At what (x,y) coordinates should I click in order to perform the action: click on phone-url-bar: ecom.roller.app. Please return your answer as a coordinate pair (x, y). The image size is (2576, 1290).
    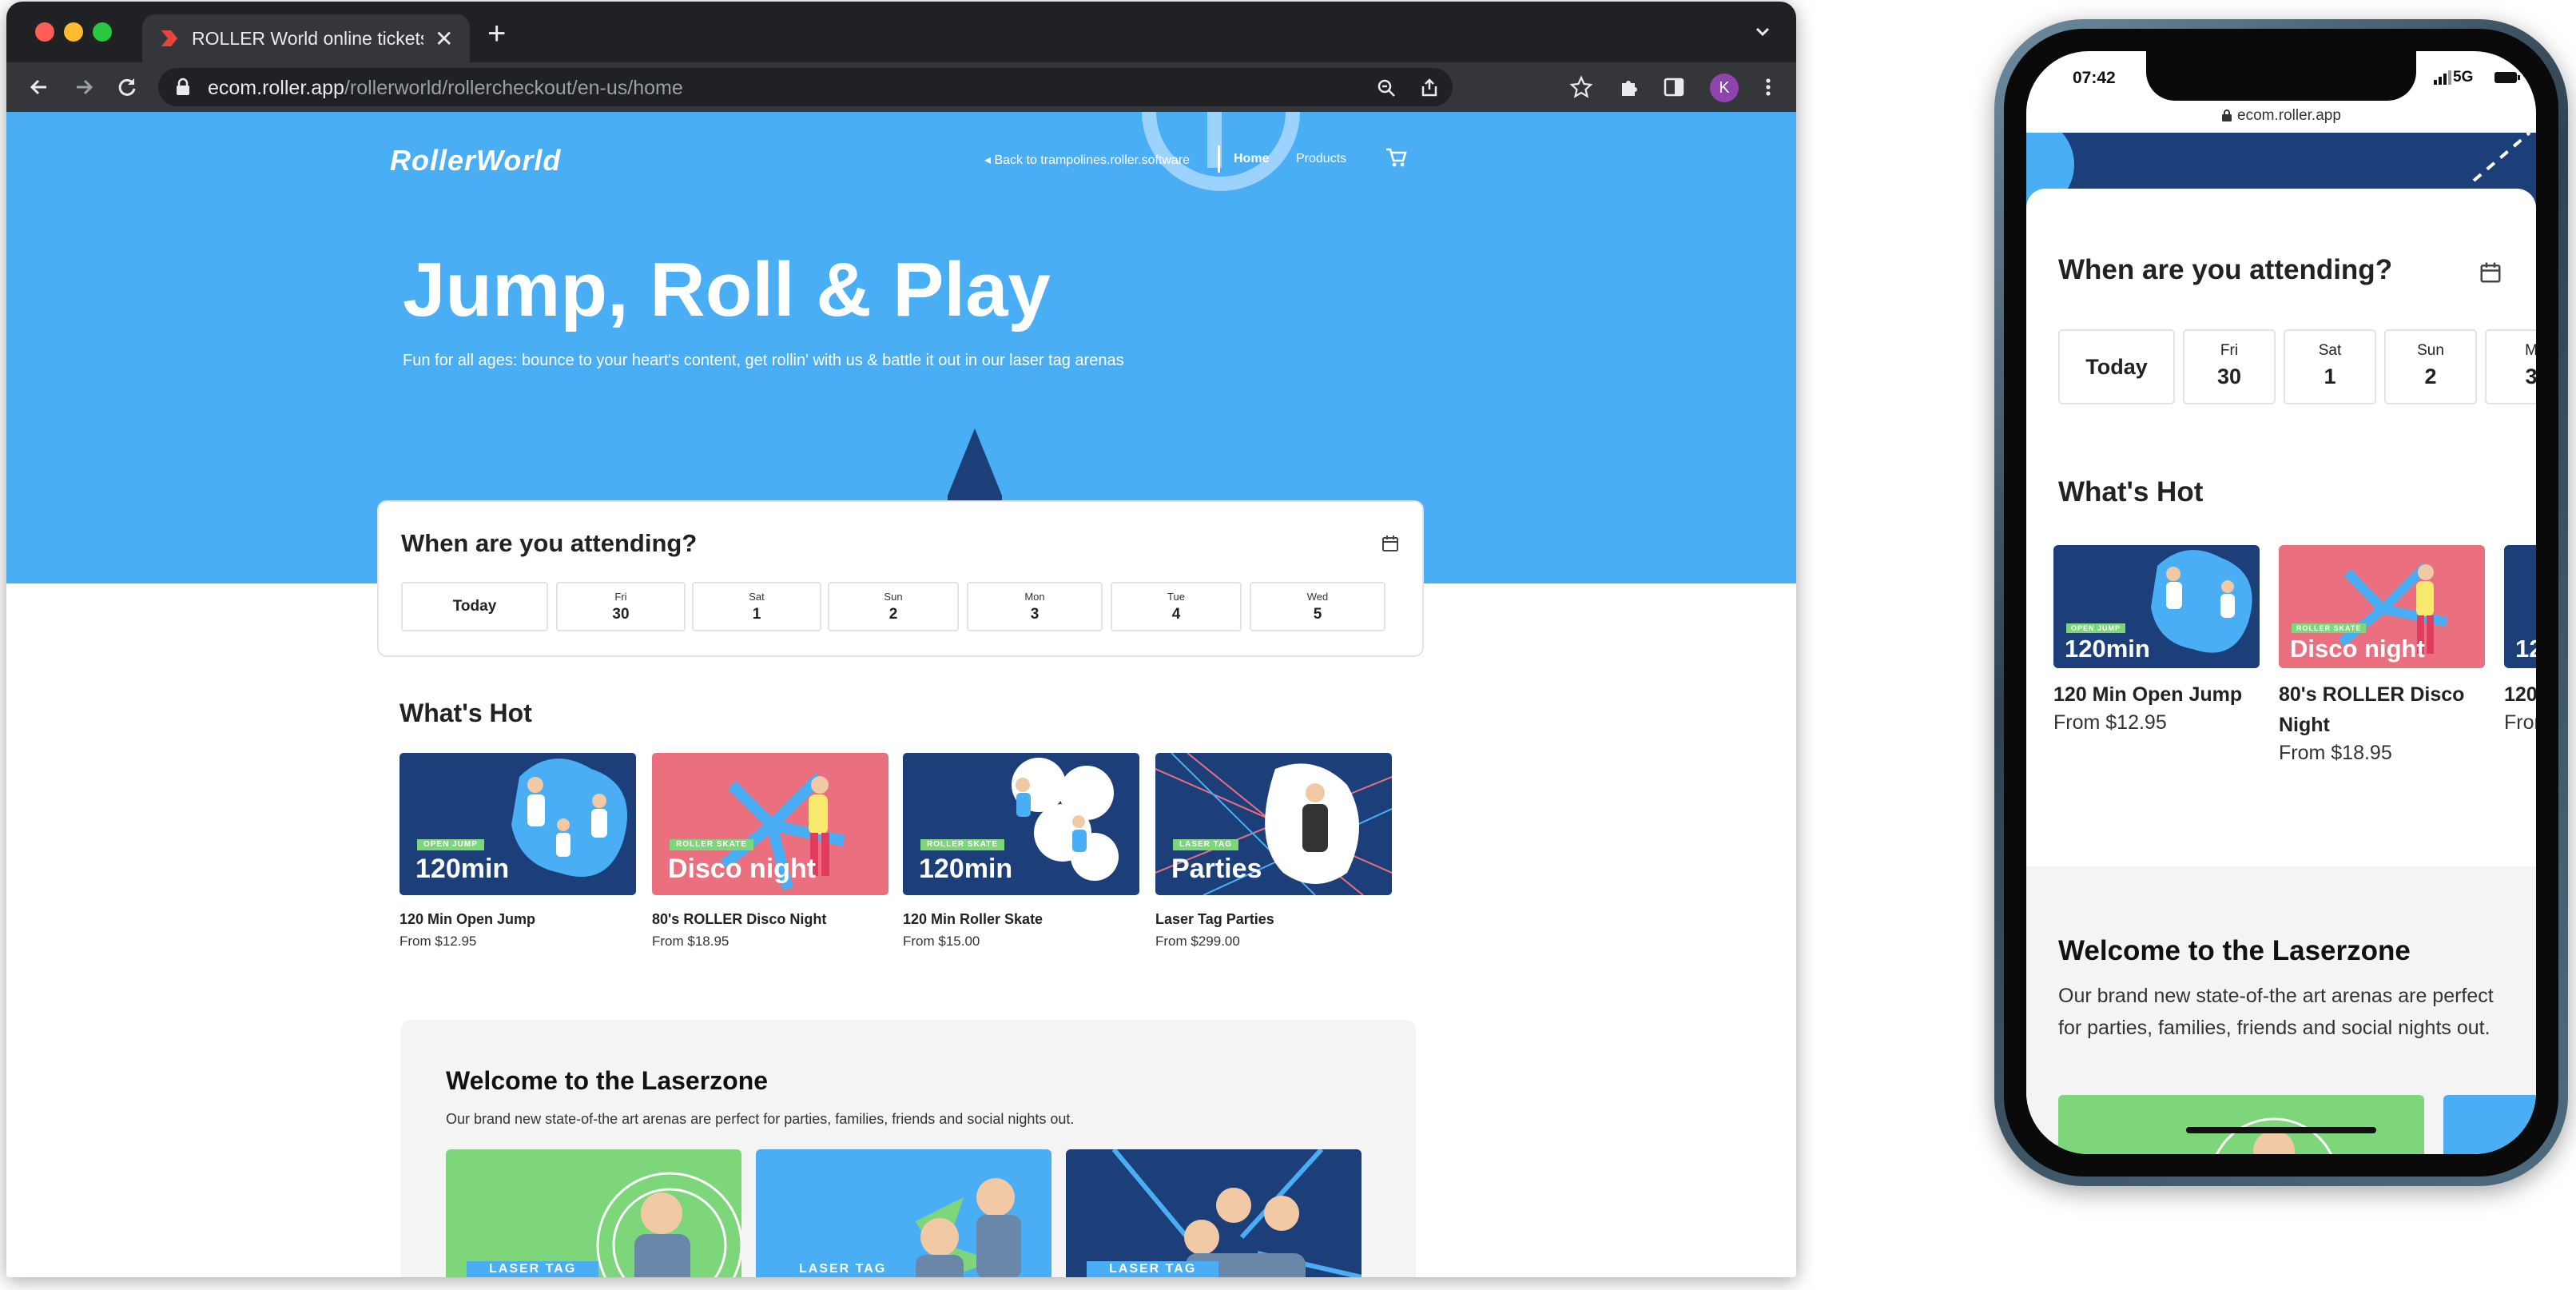
    Looking at the image, I should click on (2281, 117).